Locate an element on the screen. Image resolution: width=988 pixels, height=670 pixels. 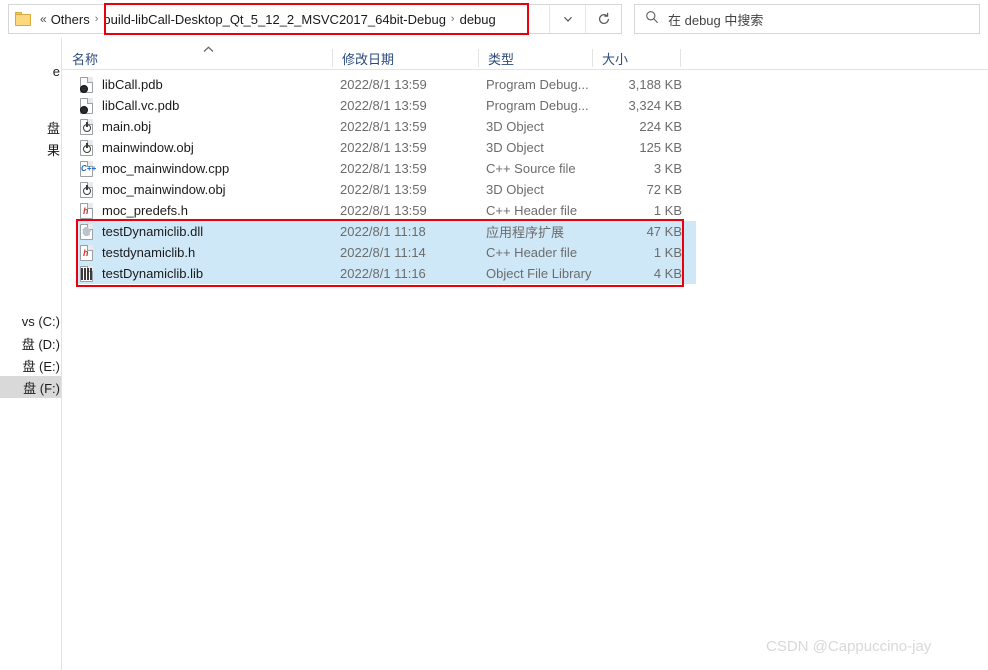
file-name: libCall.pdb is located at coordinates (132, 84).